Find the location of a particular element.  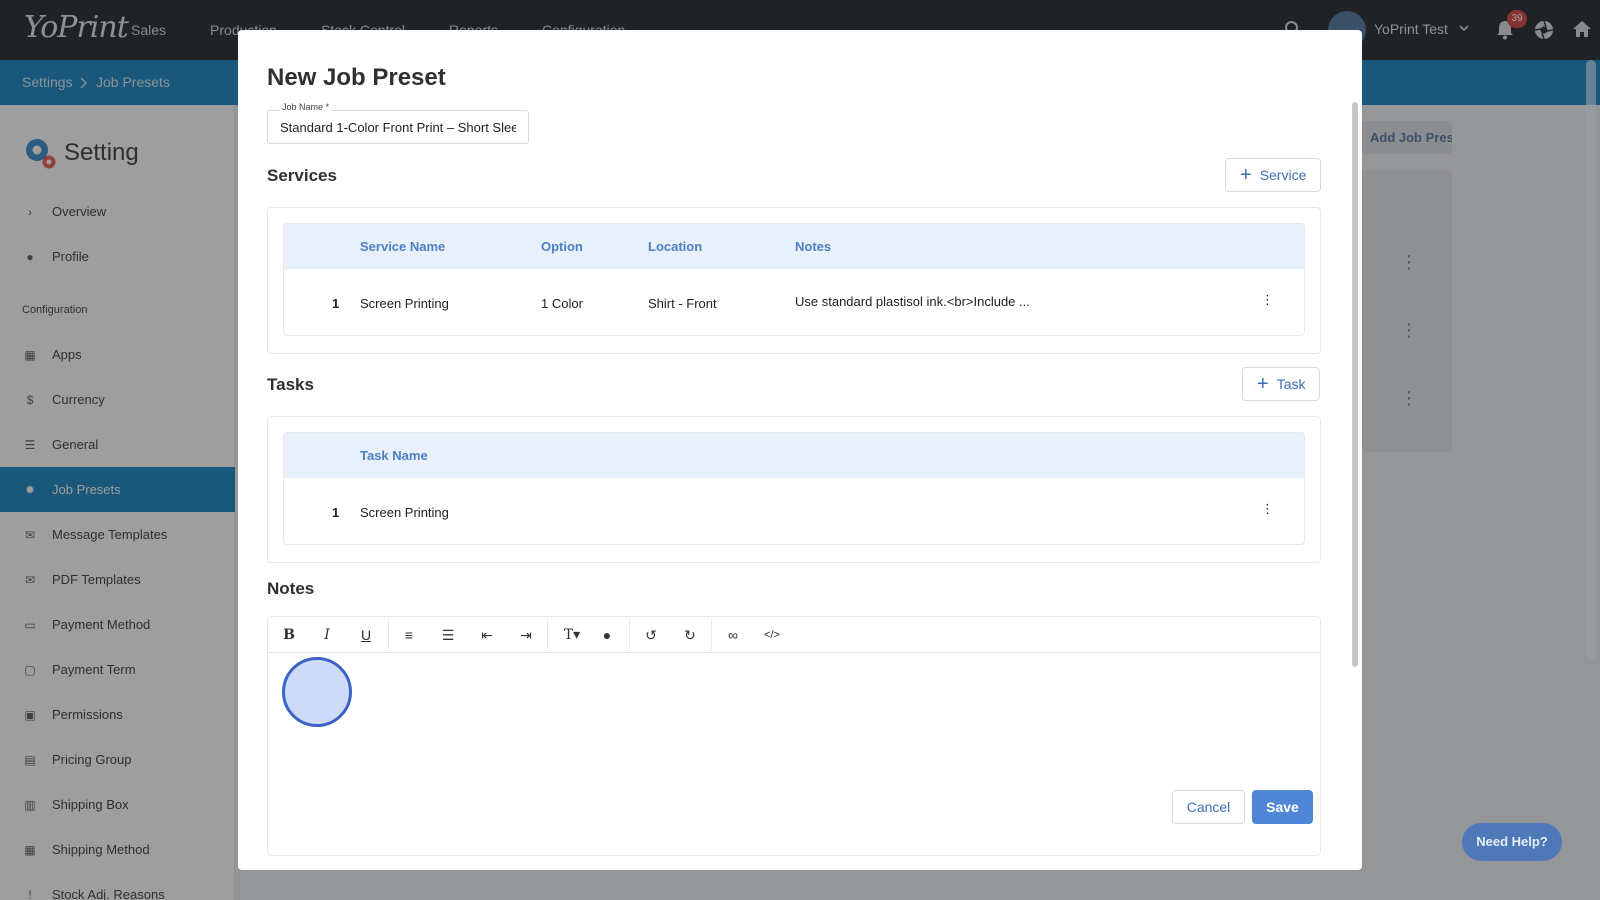

job-name-input is located at coordinates (398, 127).